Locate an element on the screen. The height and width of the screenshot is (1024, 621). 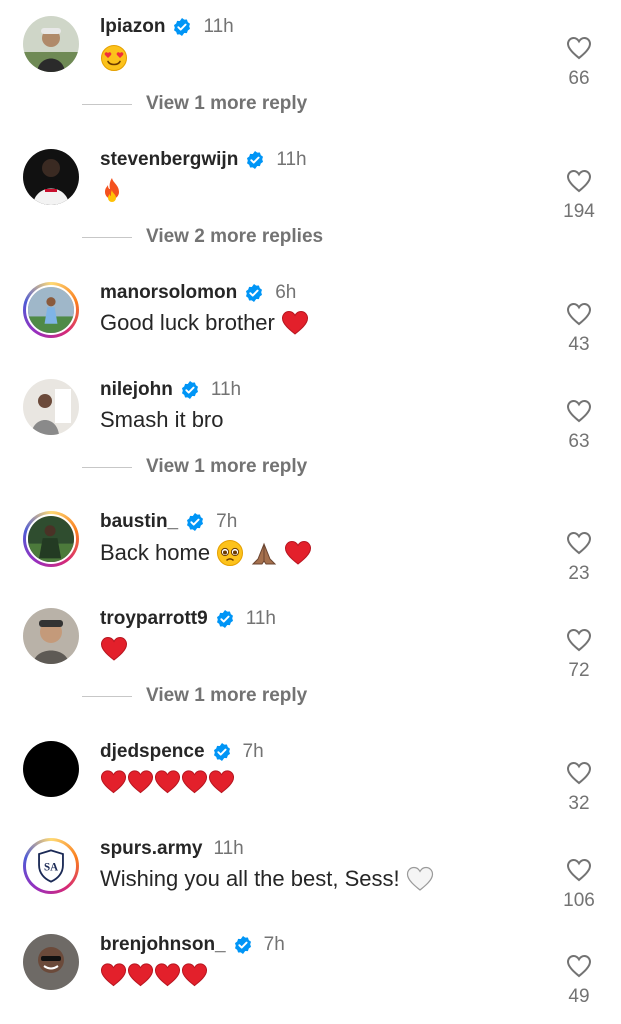
like-button: 32 is located at coordinates (579, 788).